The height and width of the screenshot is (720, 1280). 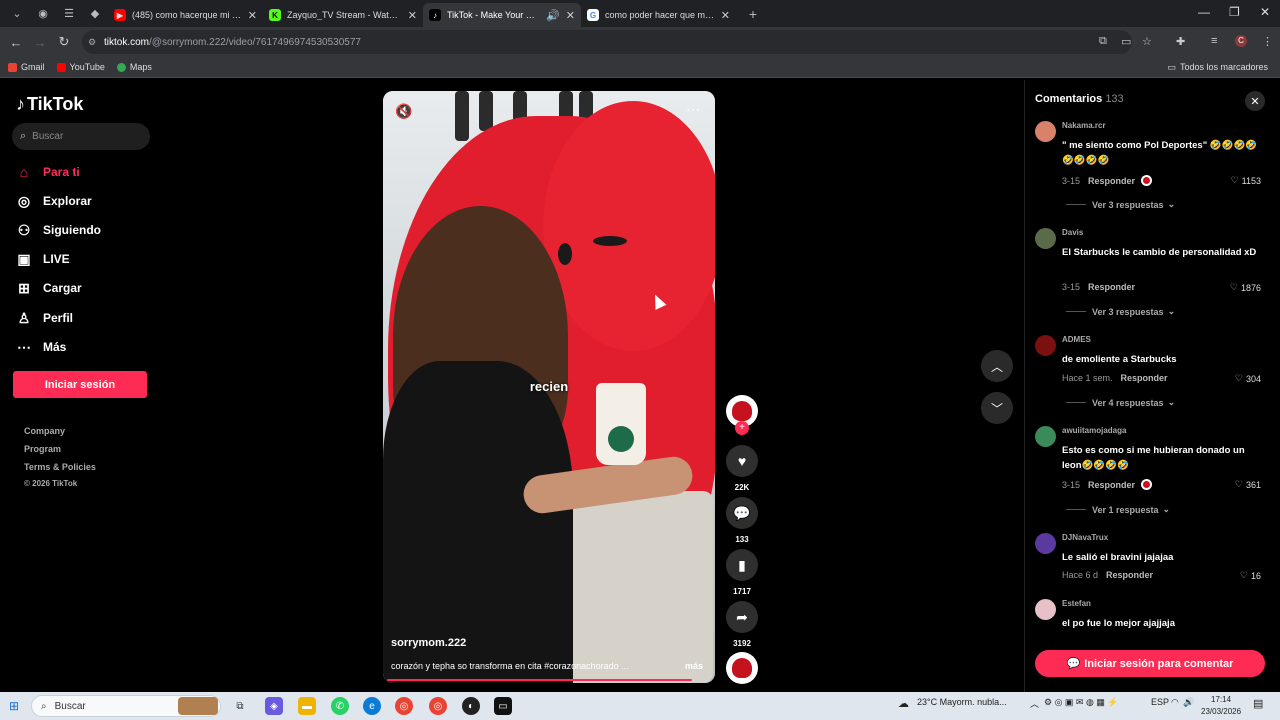 What do you see at coordinates (1094, 430) in the screenshot?
I see `comment-username: awuiitamojadaga` at bounding box center [1094, 430].